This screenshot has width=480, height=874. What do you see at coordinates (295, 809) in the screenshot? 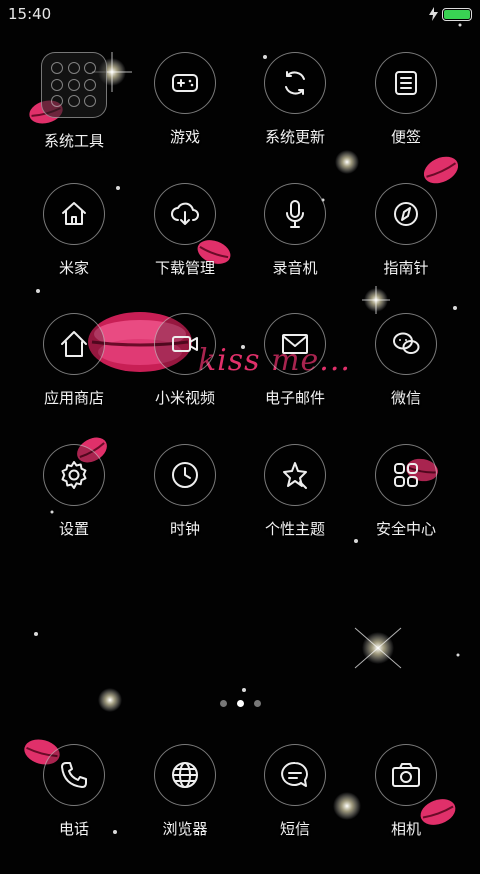
I see `dock-messages: 短信` at bounding box center [295, 809].